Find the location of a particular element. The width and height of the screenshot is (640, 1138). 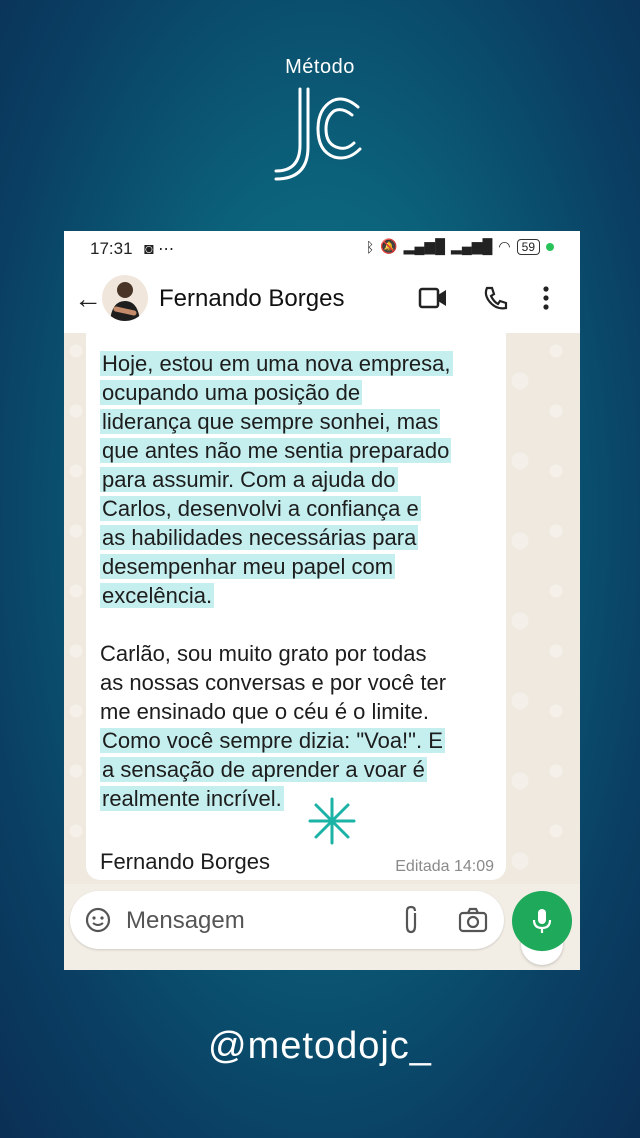

social-handle: @metodojc_ is located at coordinates (320, 1046).